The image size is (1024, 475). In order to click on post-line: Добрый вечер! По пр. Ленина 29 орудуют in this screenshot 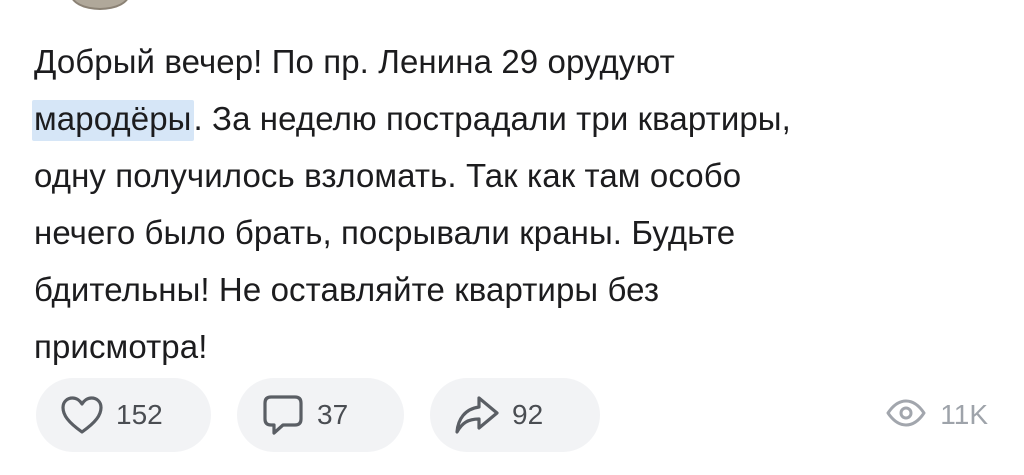, I will do `click(354, 61)`.